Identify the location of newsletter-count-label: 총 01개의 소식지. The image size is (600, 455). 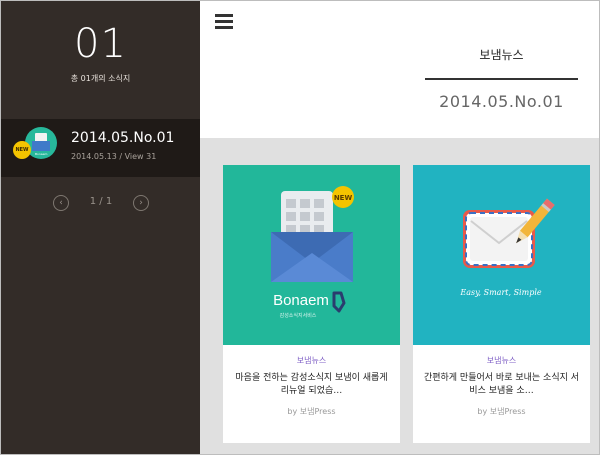
(100, 78).